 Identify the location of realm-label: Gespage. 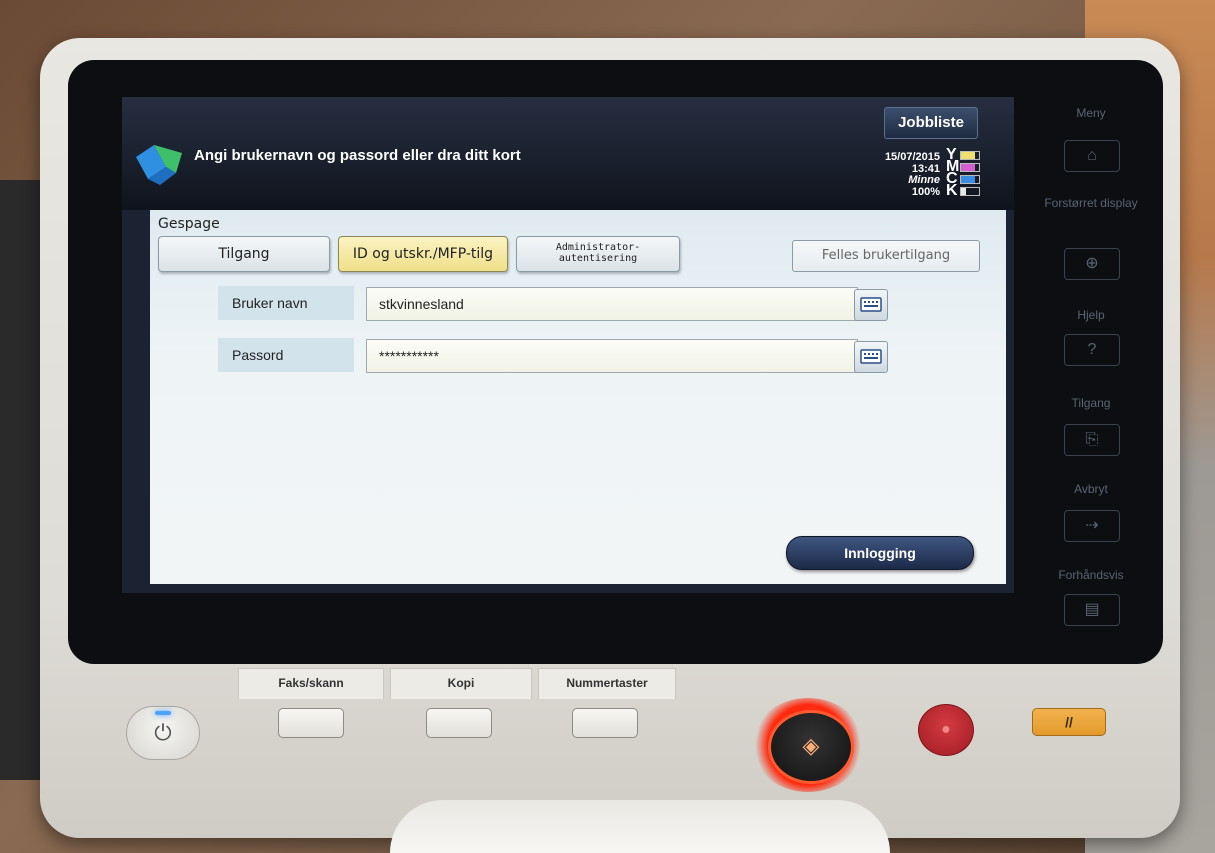
(189, 224).